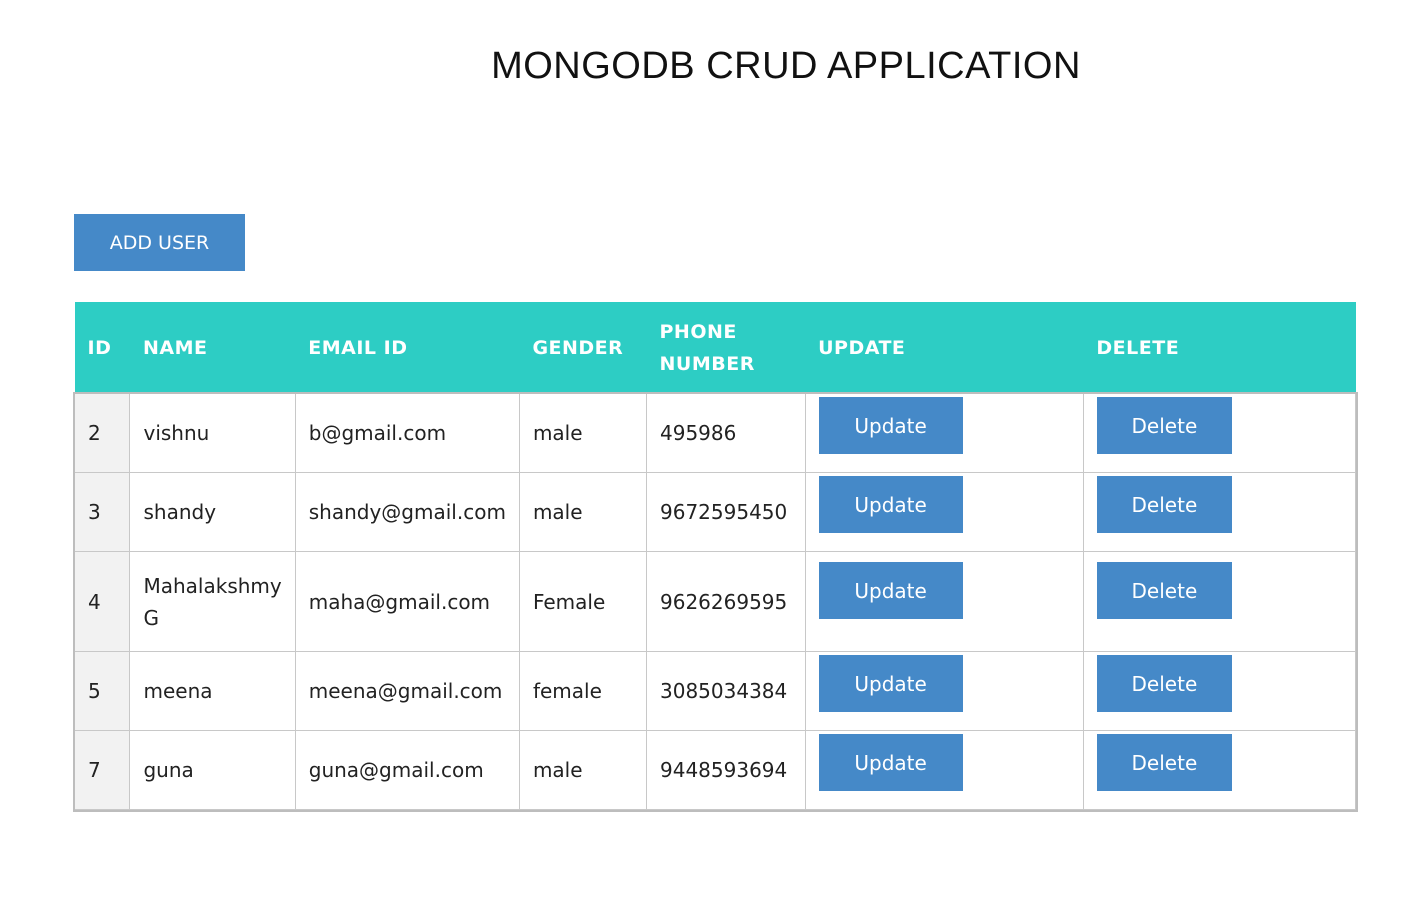  Describe the element at coordinates (786, 66) in the screenshot. I see `page-title: MONGODB CRUD APPLICATION` at that location.